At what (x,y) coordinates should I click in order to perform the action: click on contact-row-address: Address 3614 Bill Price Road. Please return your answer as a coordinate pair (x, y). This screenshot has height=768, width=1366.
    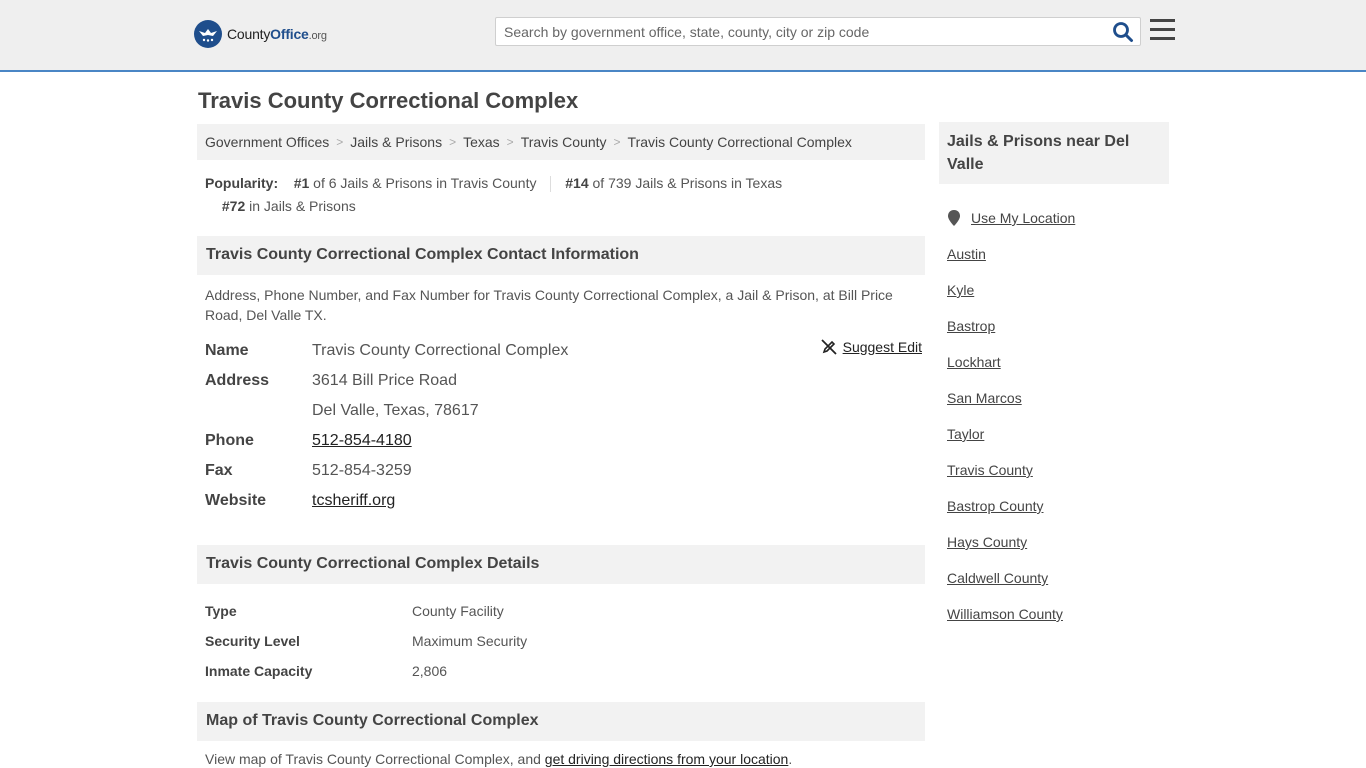
    Looking at the image, I should click on (331, 380).